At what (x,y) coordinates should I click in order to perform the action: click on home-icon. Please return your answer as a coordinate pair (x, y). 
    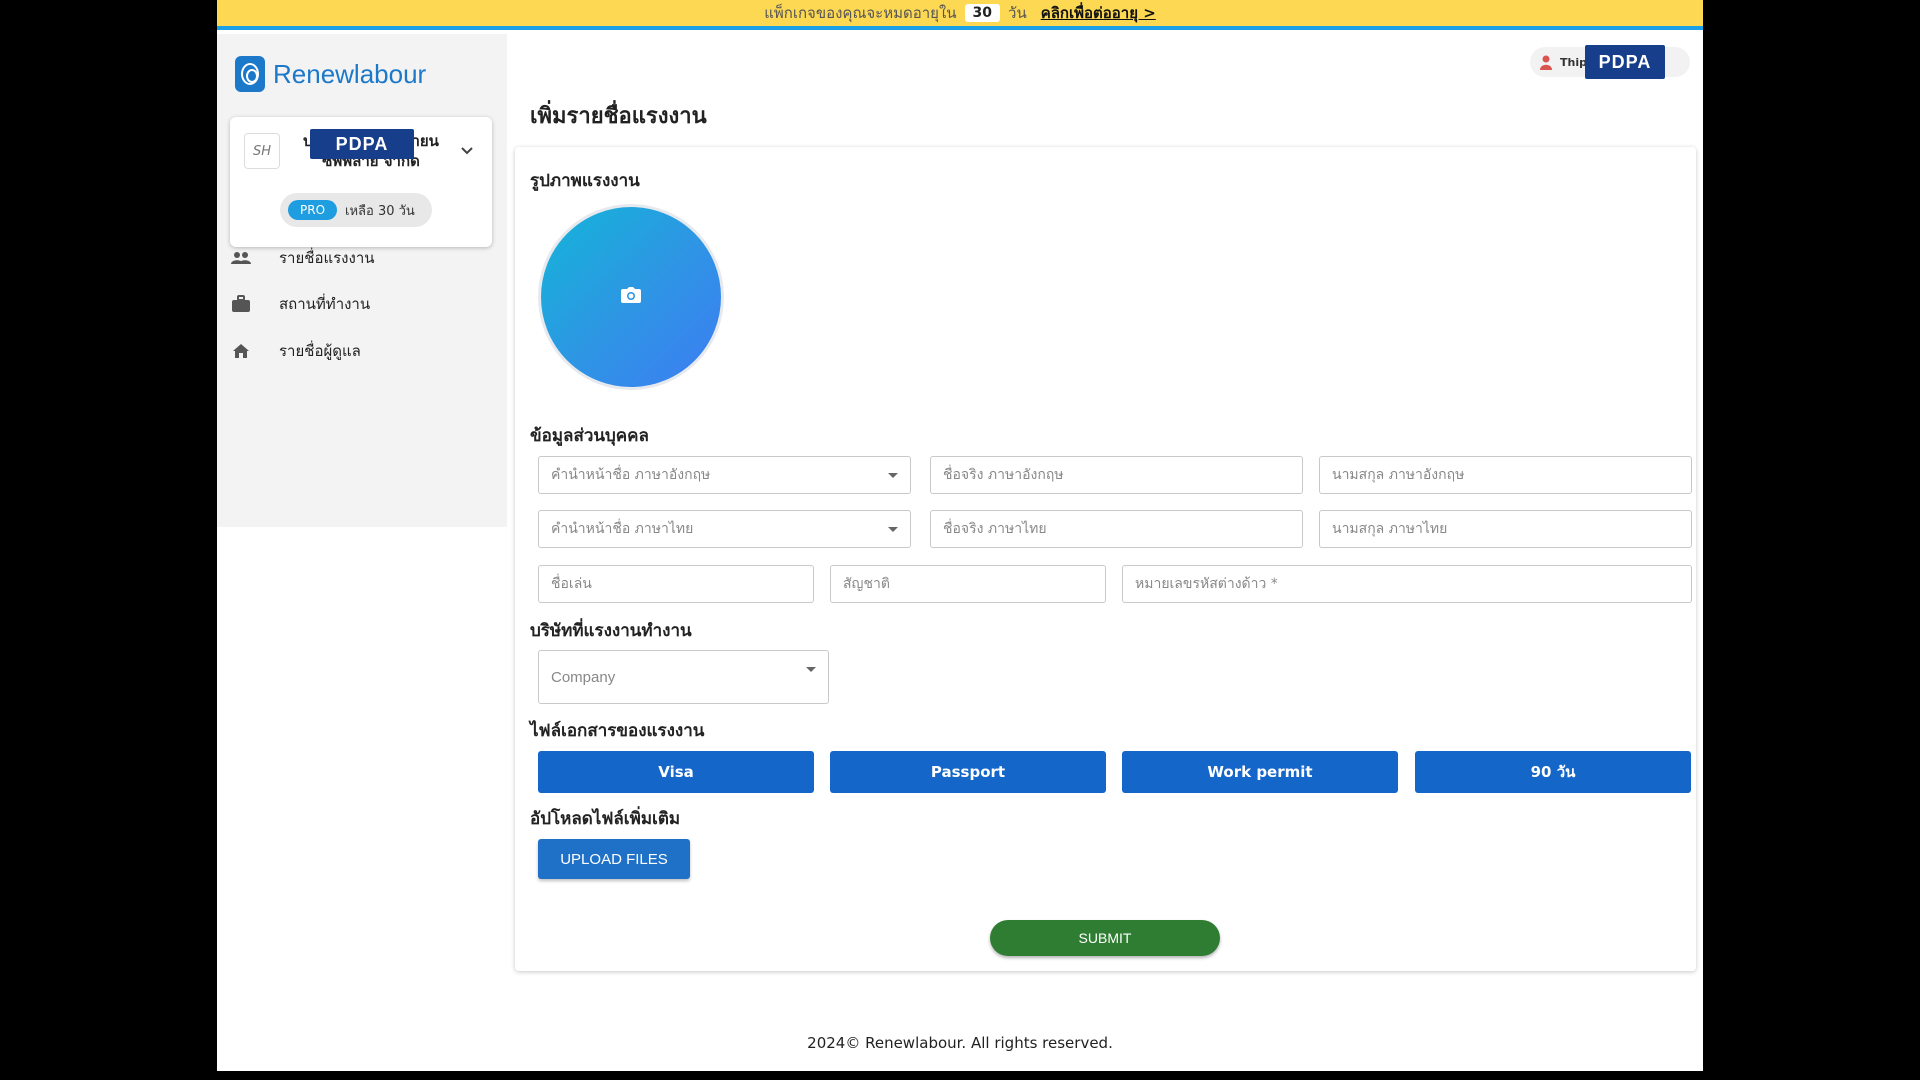
    Looking at the image, I should click on (241, 351).